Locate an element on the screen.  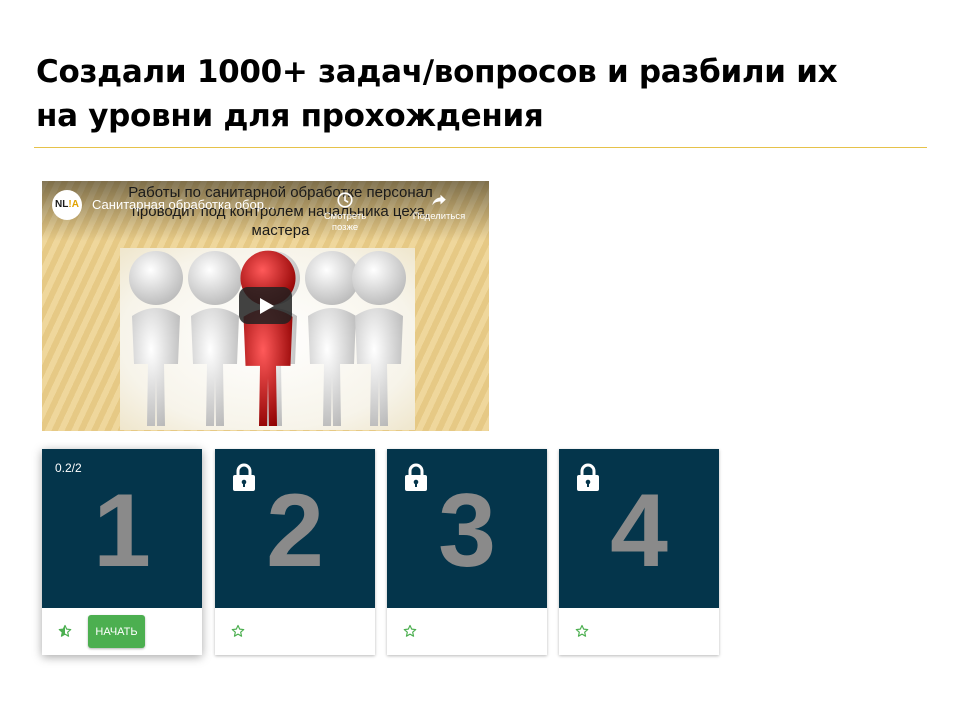
level-card-2: 2 is located at coordinates (295, 552).